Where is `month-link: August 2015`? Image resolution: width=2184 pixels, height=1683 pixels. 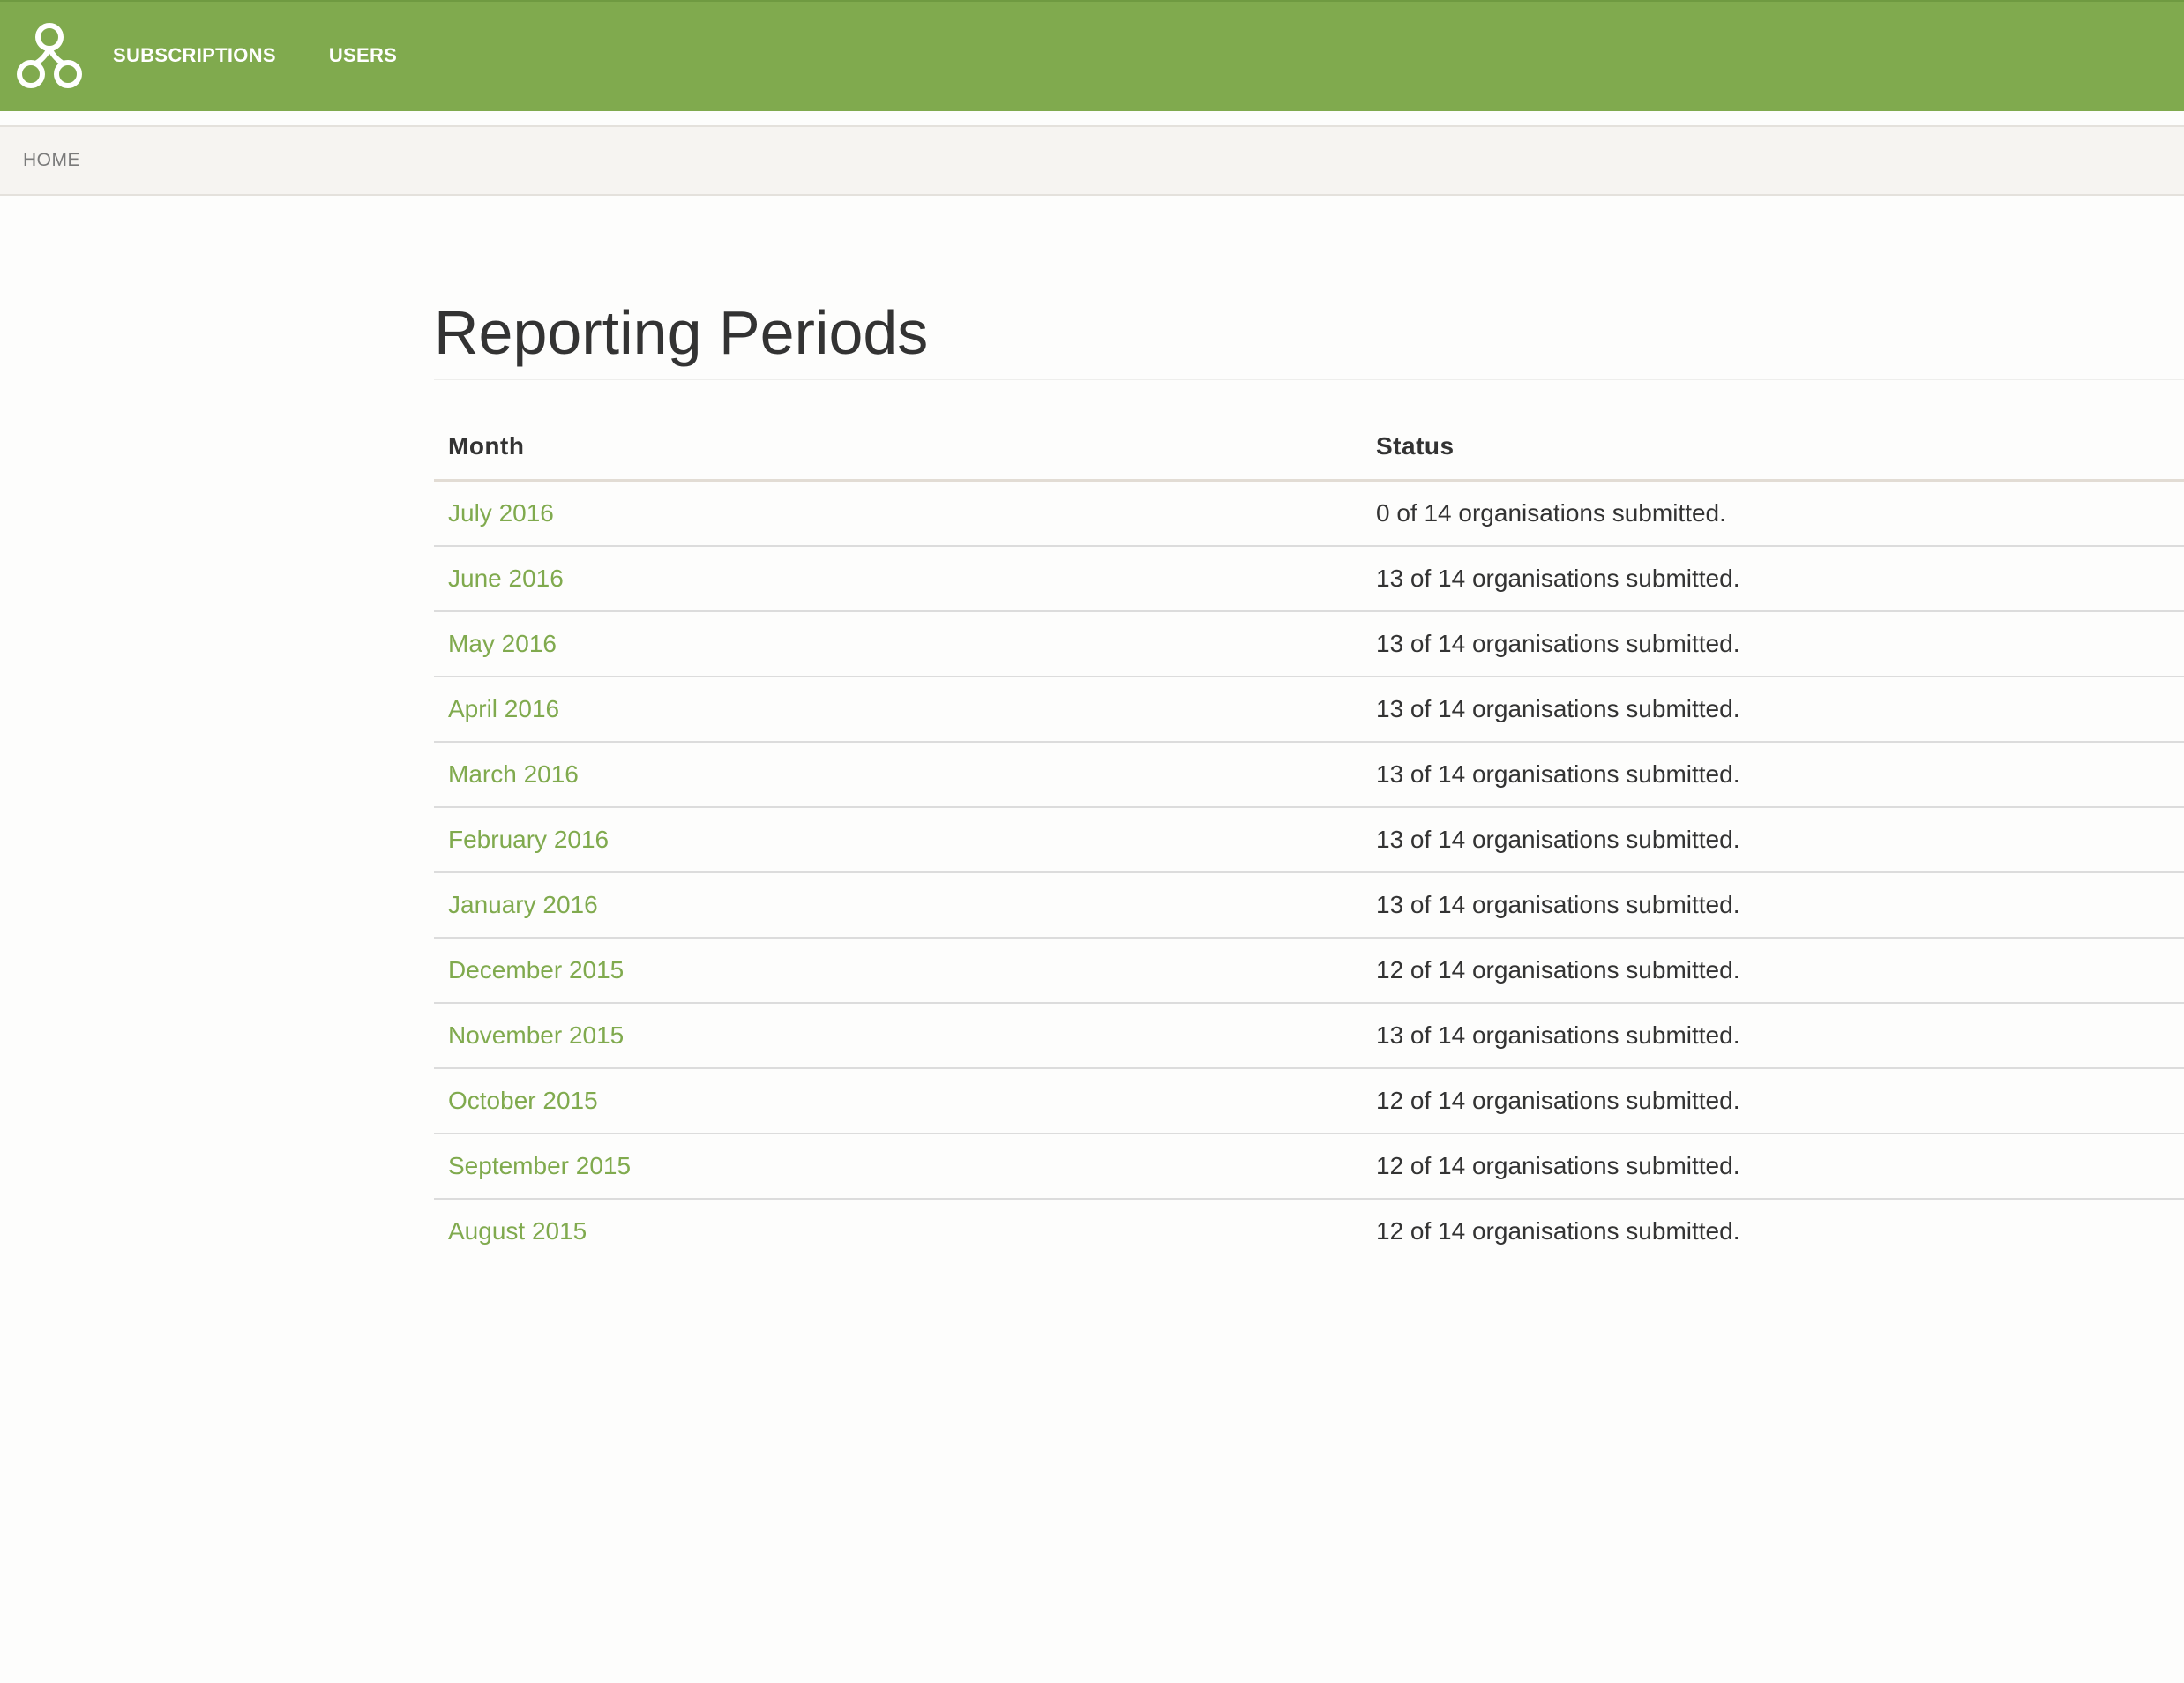
month-link: August 2015 is located at coordinates (517, 1231).